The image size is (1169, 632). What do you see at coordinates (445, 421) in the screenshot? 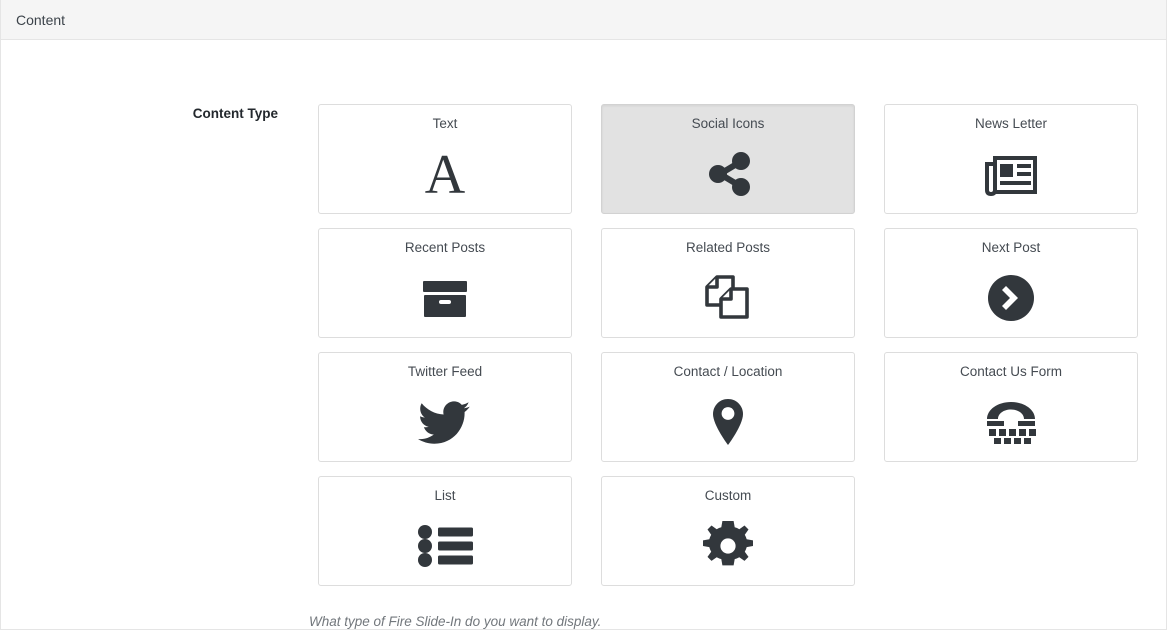
I see `twitter-bird-icon` at bounding box center [445, 421].